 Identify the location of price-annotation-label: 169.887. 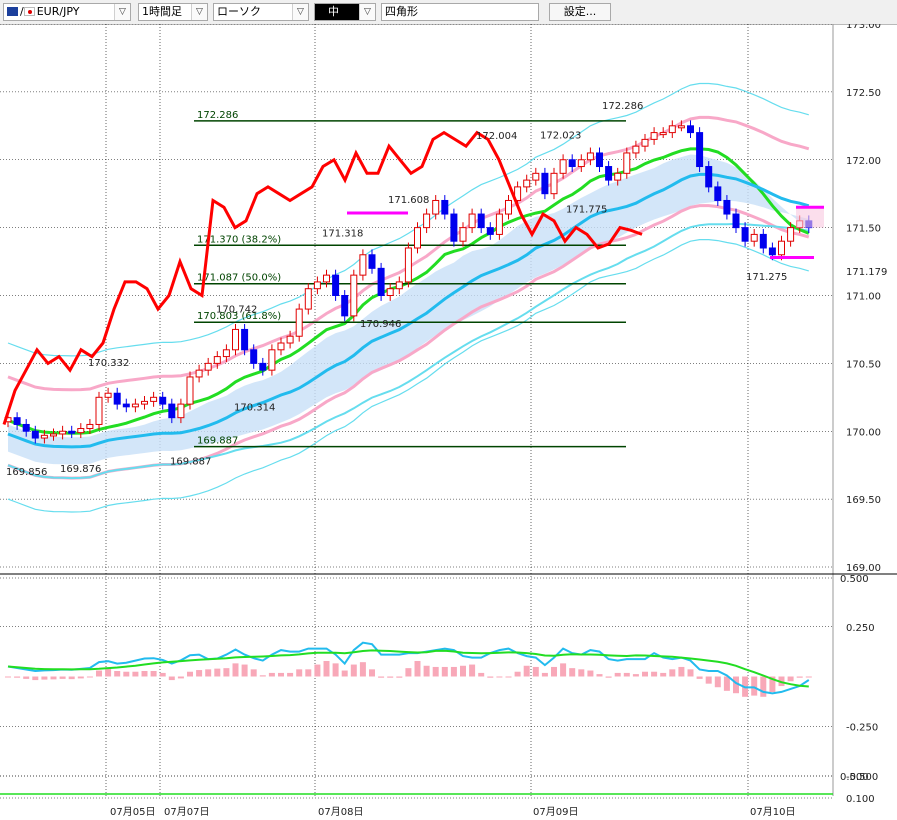
(190, 462).